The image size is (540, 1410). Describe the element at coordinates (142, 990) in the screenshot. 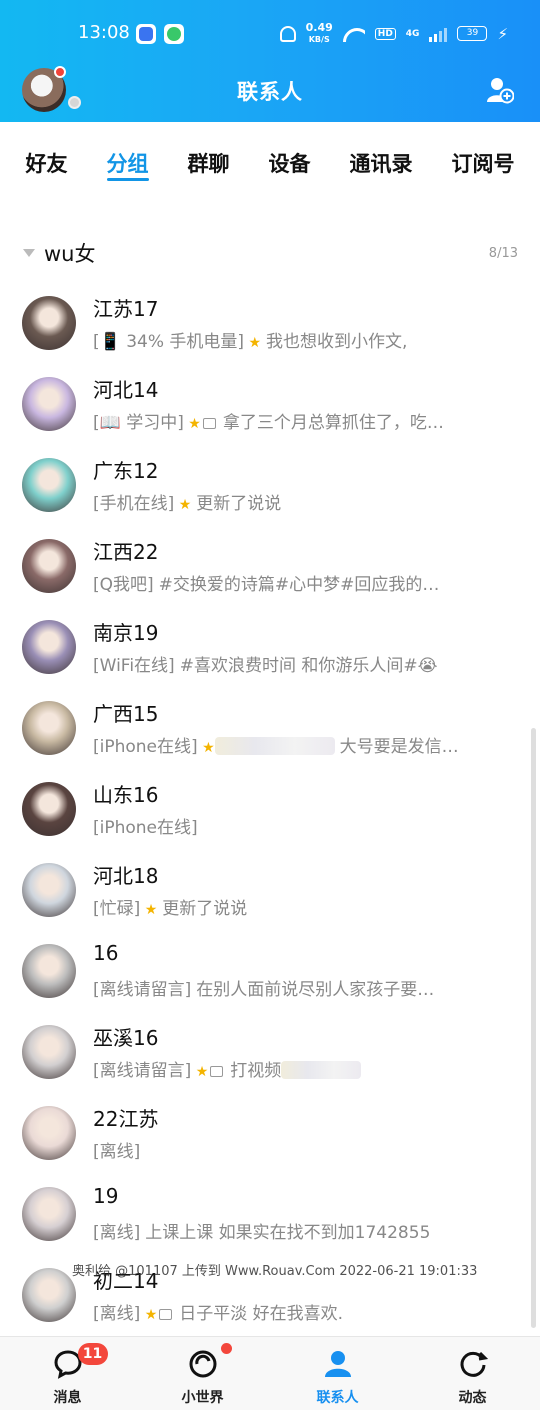

I see `online-status: [离线请留言]` at that location.